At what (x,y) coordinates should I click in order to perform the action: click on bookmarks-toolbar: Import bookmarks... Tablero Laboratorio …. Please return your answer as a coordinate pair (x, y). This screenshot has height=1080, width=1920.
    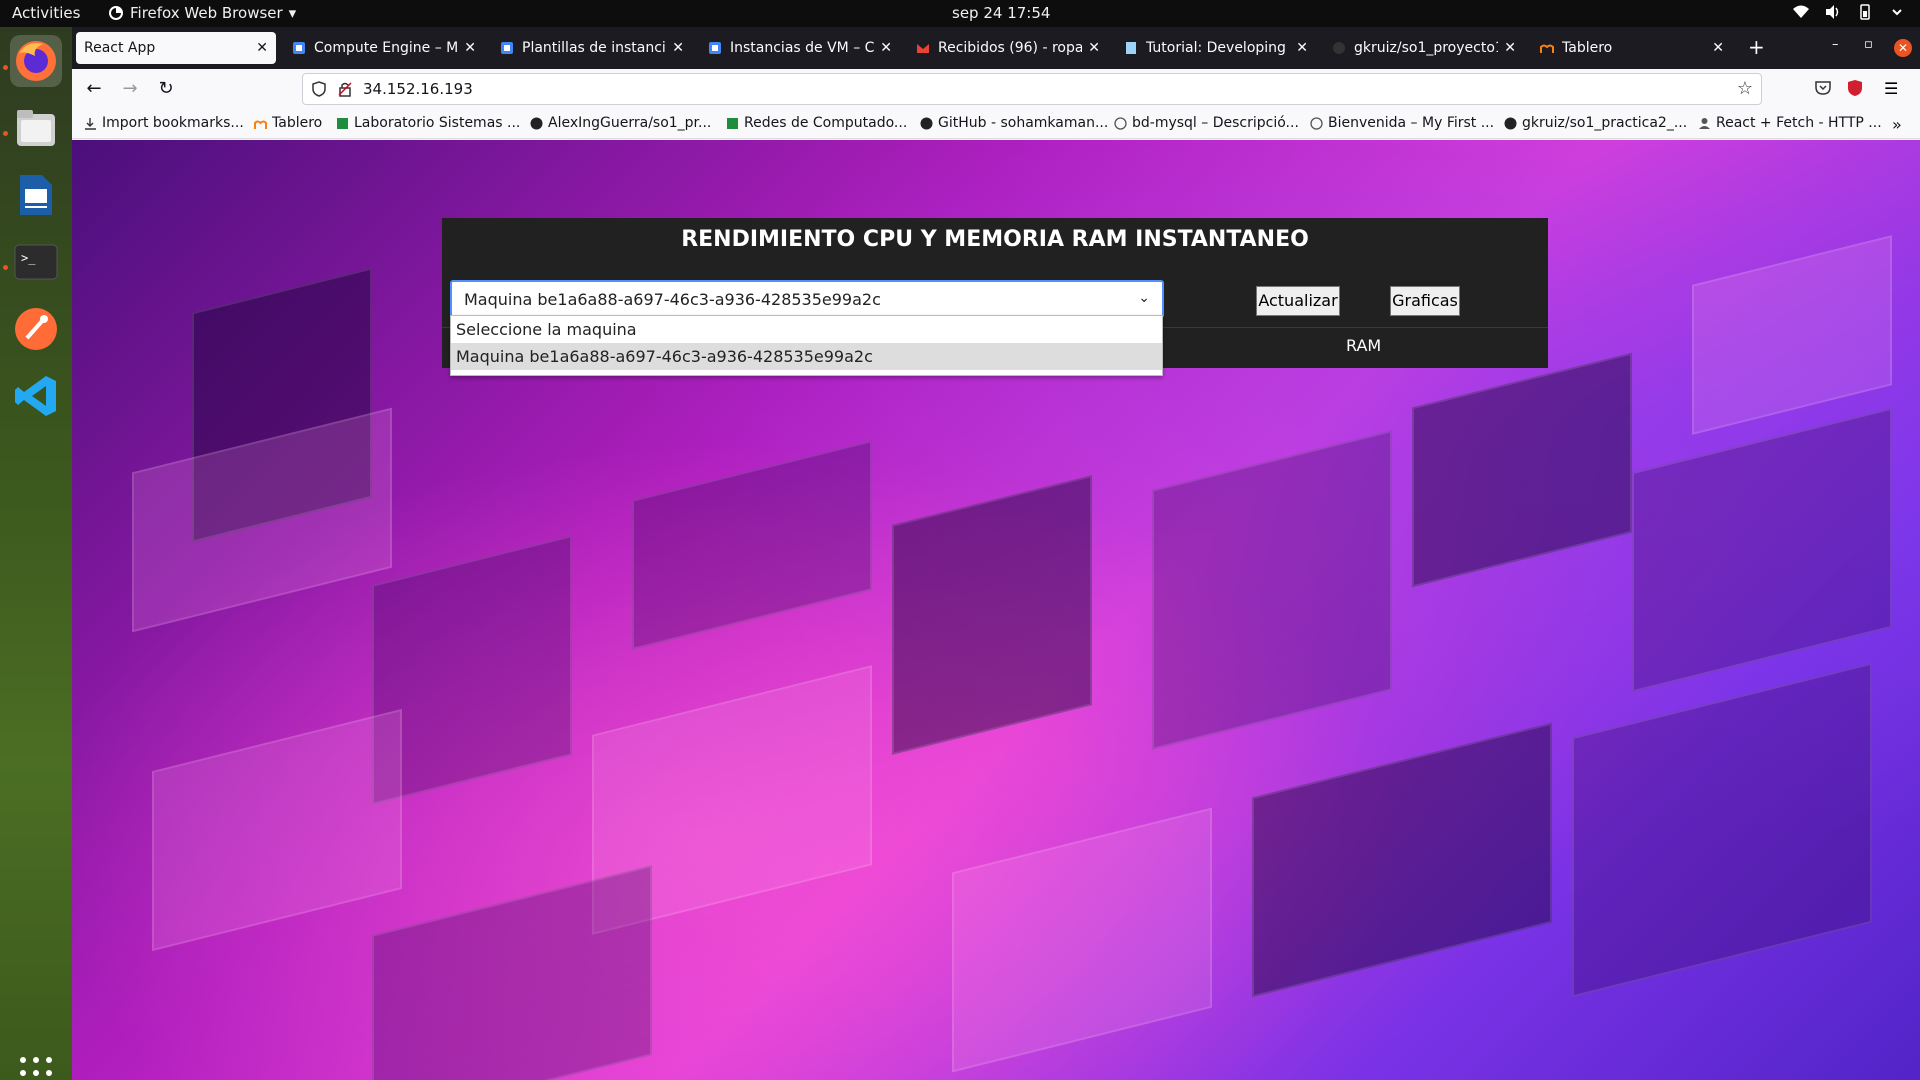
    Looking at the image, I should click on (996, 124).